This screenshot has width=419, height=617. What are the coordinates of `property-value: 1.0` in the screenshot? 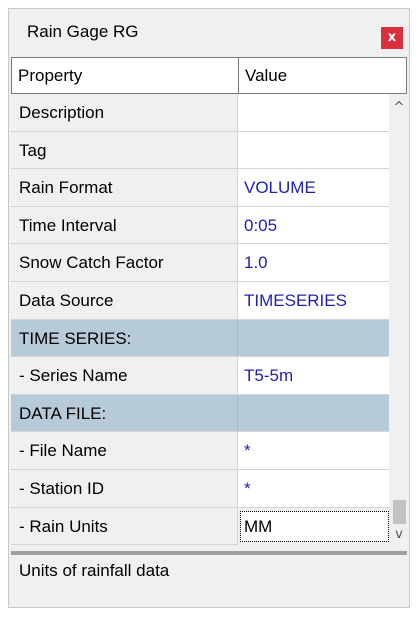 It's located at (313, 263).